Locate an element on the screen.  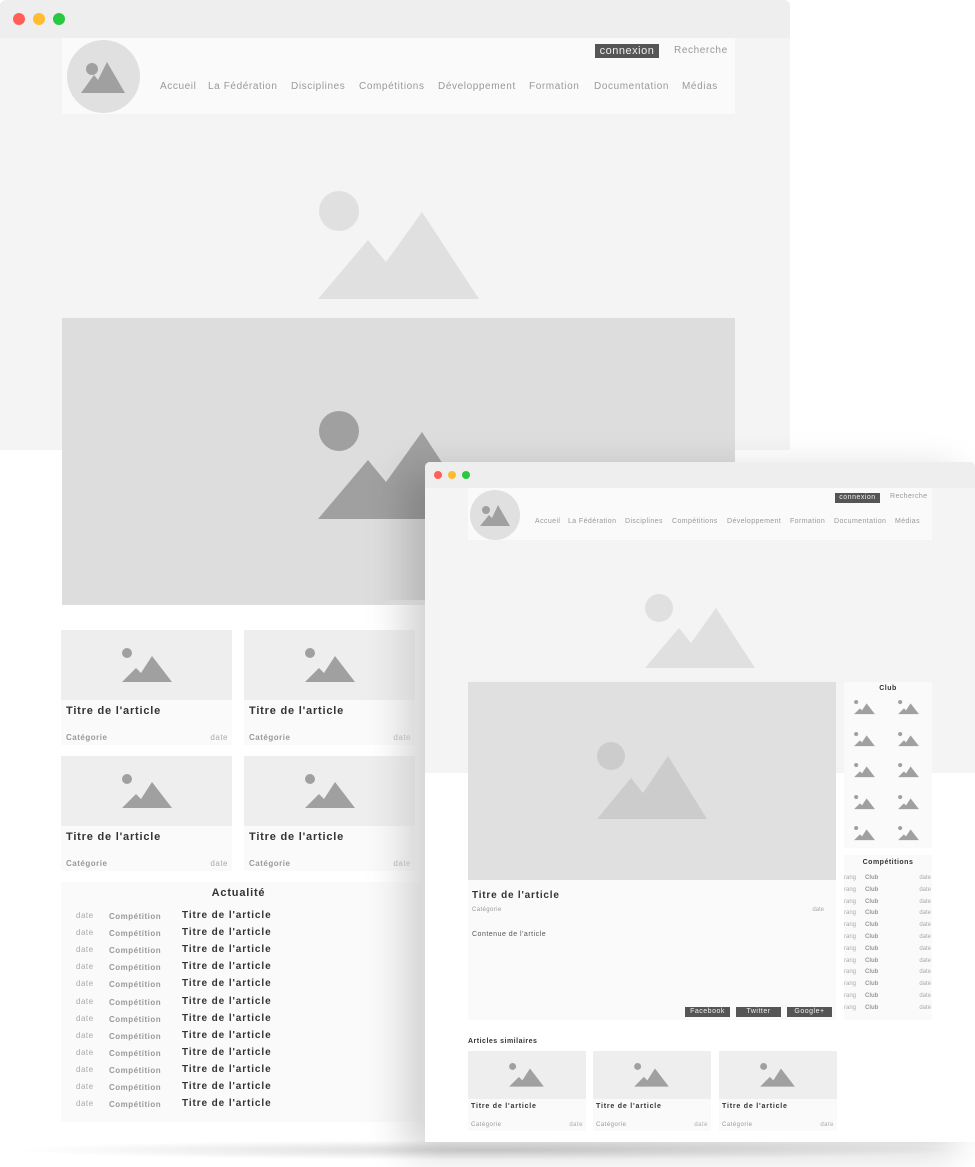
article-image is located at coordinates (652, 781).